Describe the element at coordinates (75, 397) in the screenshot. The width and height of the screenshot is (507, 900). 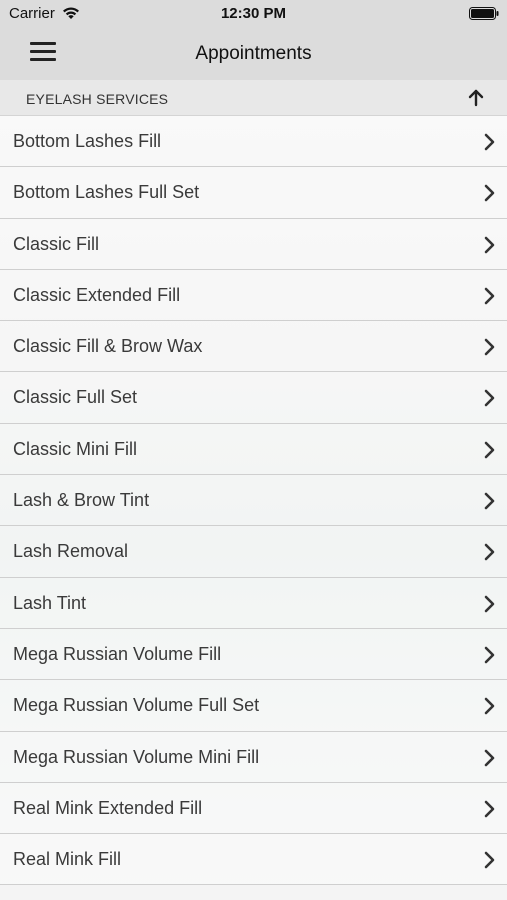
I see `service-label: Classic Full Set` at that location.